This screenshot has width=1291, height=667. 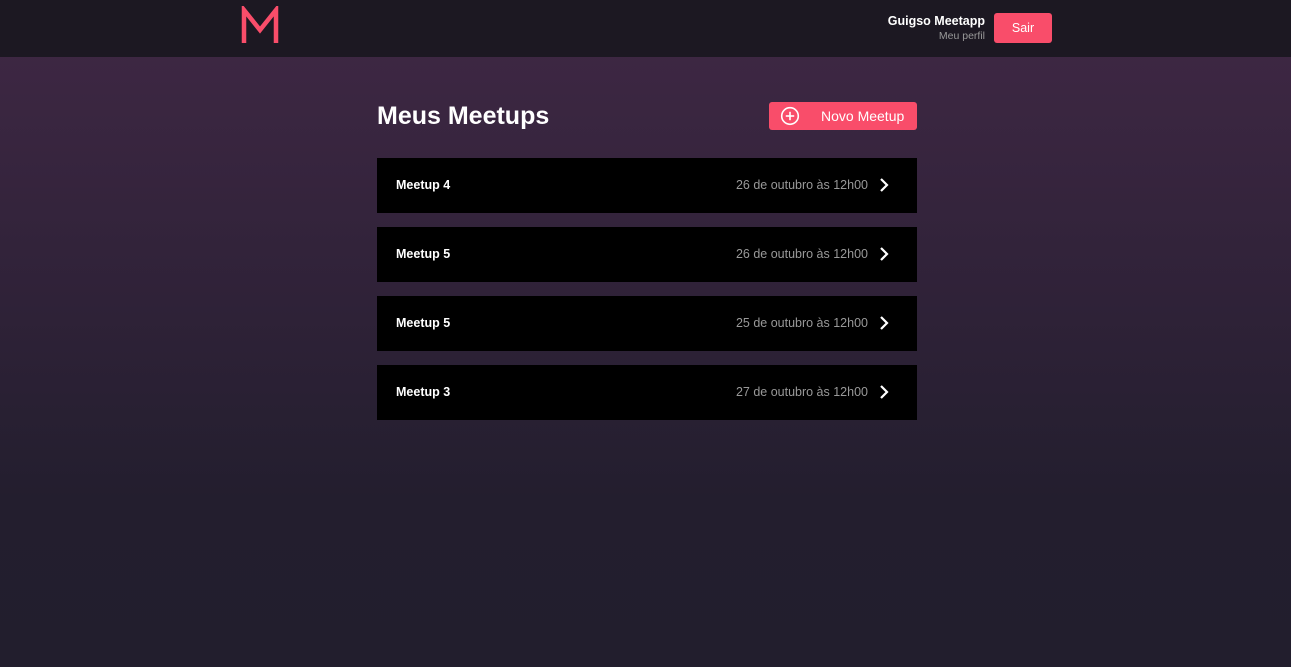 What do you see at coordinates (936, 36) in the screenshot?
I see `profile-link: Meu perfil` at bounding box center [936, 36].